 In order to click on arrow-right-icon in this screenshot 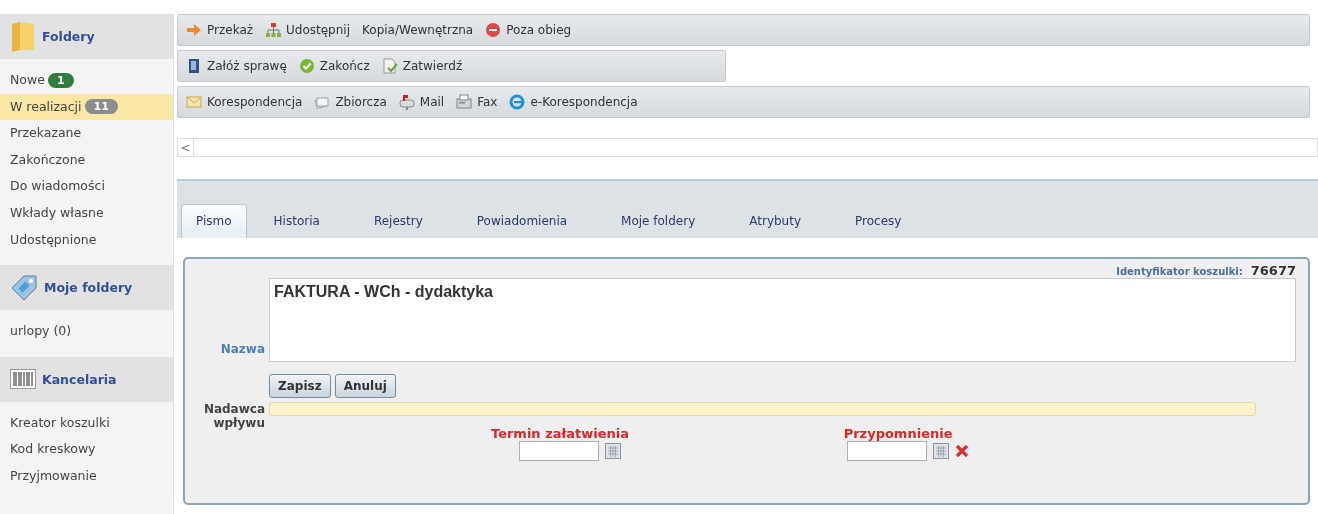, I will do `click(194, 30)`.